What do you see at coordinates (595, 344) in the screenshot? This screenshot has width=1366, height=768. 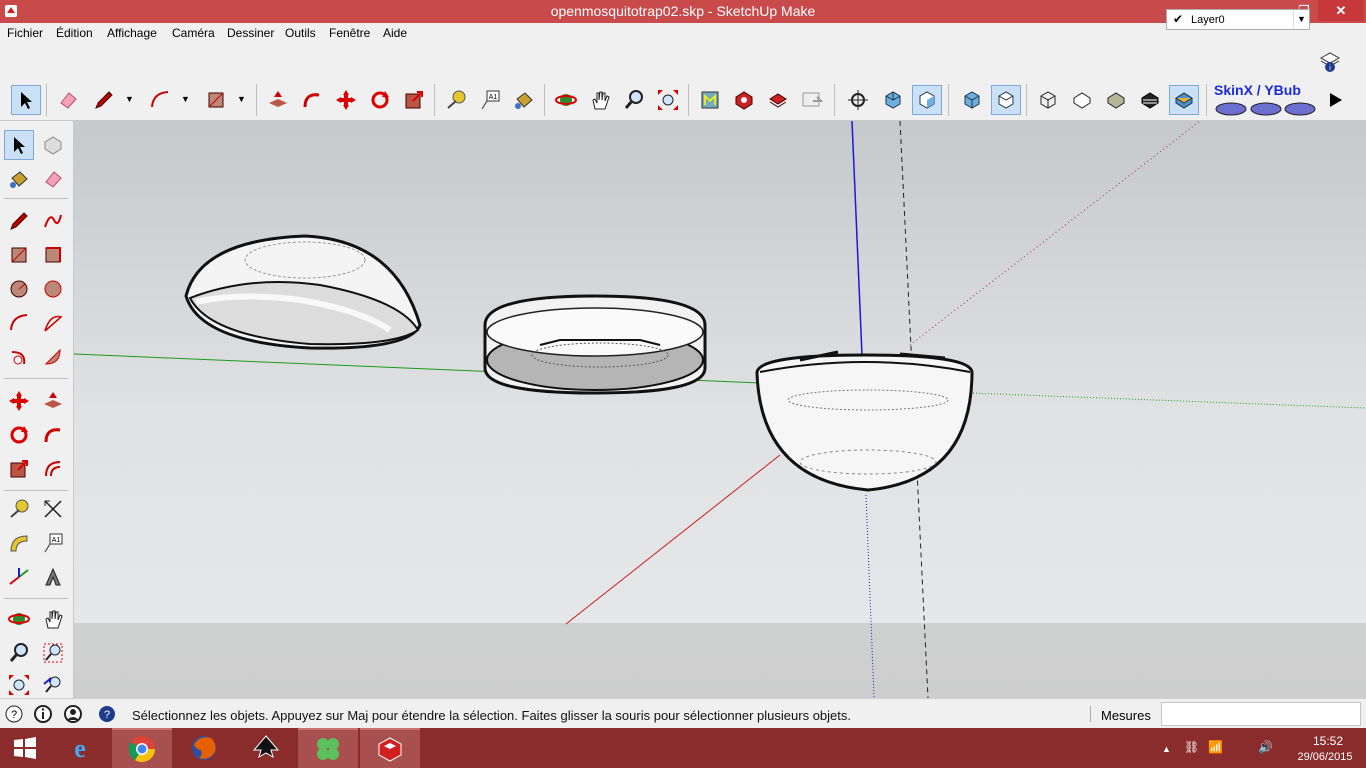 I see `ring-middle` at bounding box center [595, 344].